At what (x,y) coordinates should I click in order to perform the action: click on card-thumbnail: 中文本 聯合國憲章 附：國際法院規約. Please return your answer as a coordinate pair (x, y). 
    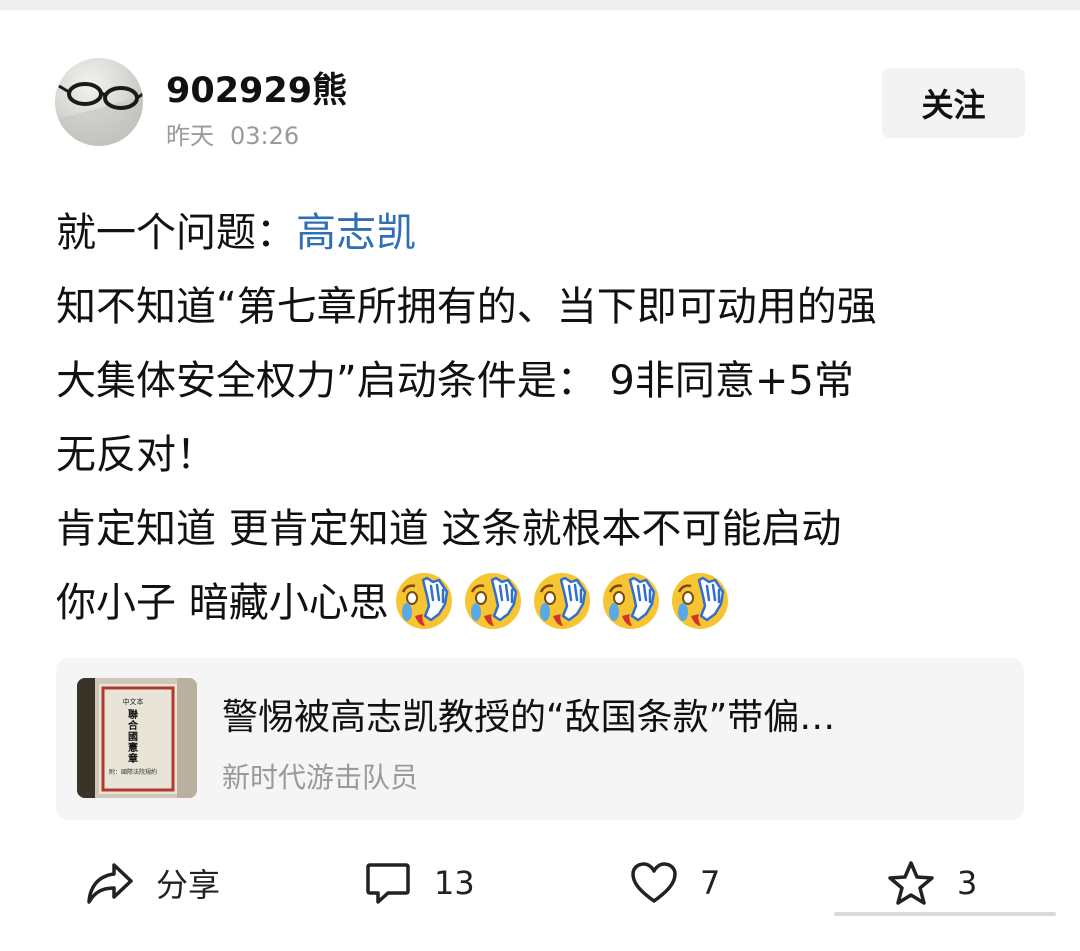
    Looking at the image, I should click on (137, 738).